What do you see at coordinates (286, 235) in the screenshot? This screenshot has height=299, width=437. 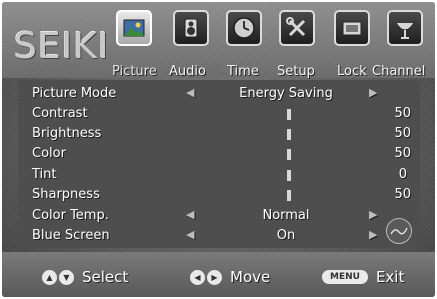 I see `blue-screen-value: On` at bounding box center [286, 235].